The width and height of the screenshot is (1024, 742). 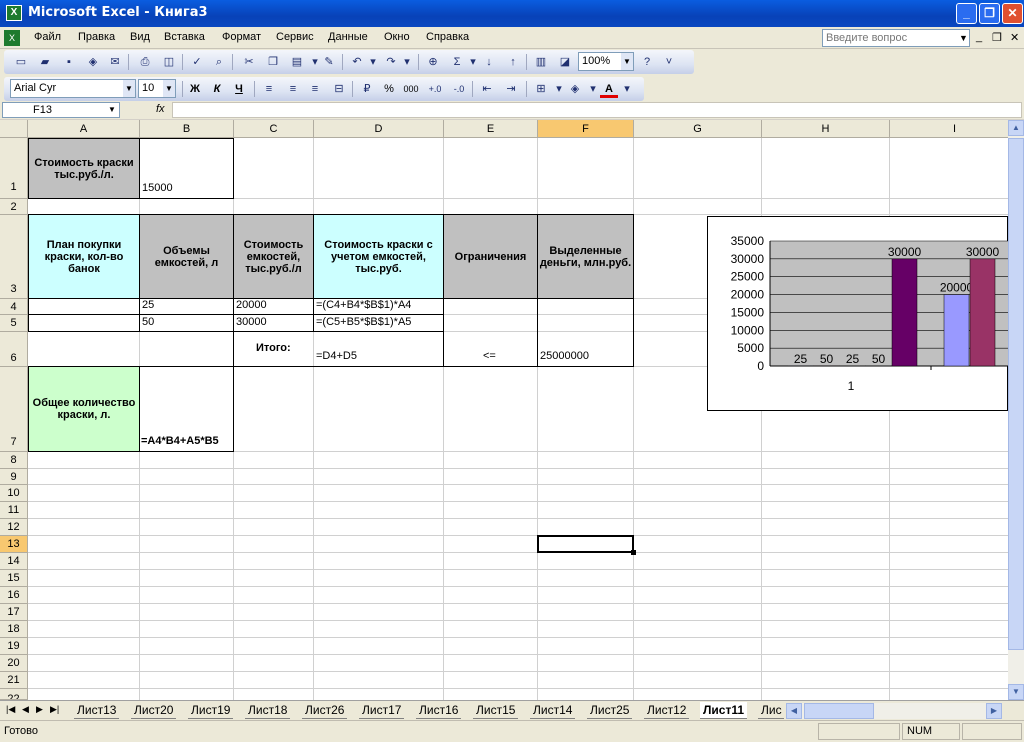 I want to click on font-color-dropdown-icon: ▾, so click(x=627, y=89).